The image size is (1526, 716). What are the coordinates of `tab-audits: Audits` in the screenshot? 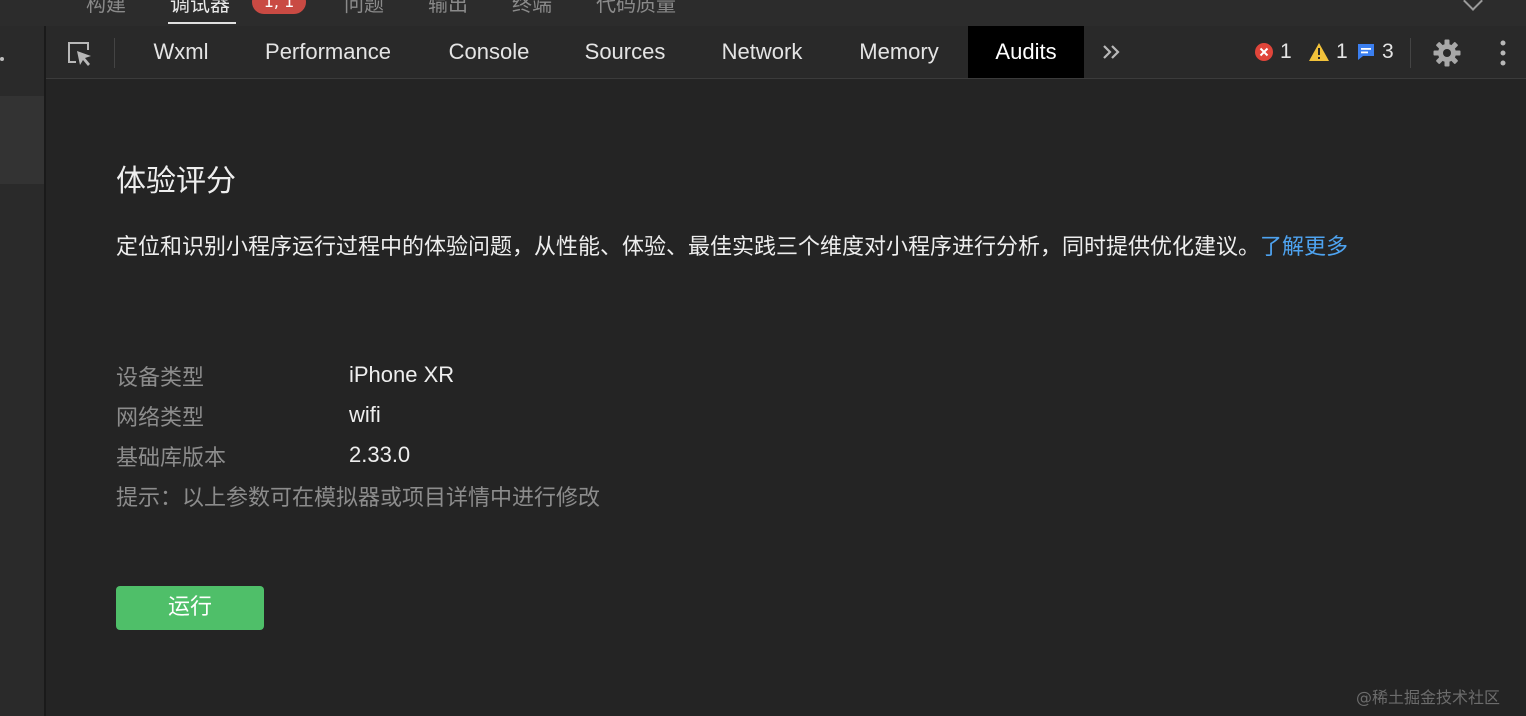 It's located at (1026, 52).